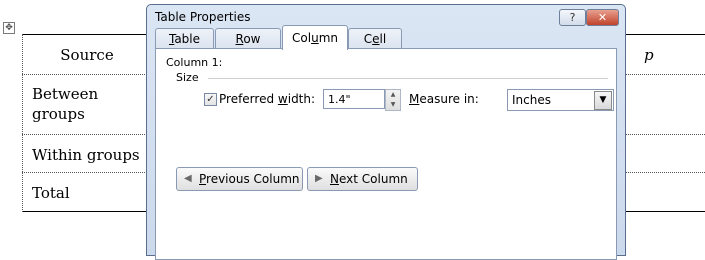 The width and height of the screenshot is (705, 260). What do you see at coordinates (65, 104) in the screenshot?
I see `row-label-between-groups: Between groups` at bounding box center [65, 104].